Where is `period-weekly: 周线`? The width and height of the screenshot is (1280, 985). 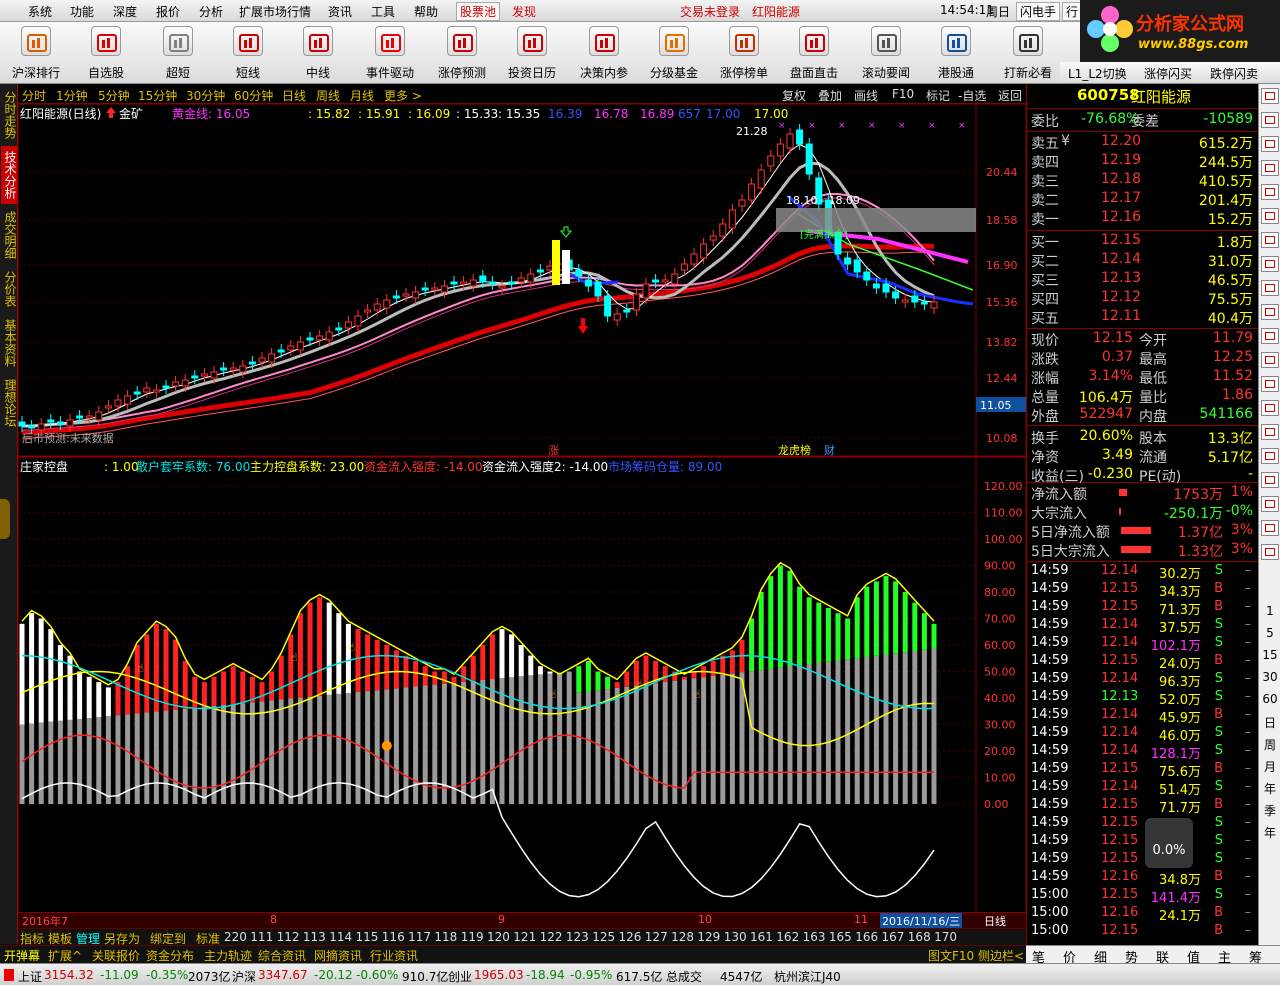 period-weekly: 周线 is located at coordinates (328, 95).